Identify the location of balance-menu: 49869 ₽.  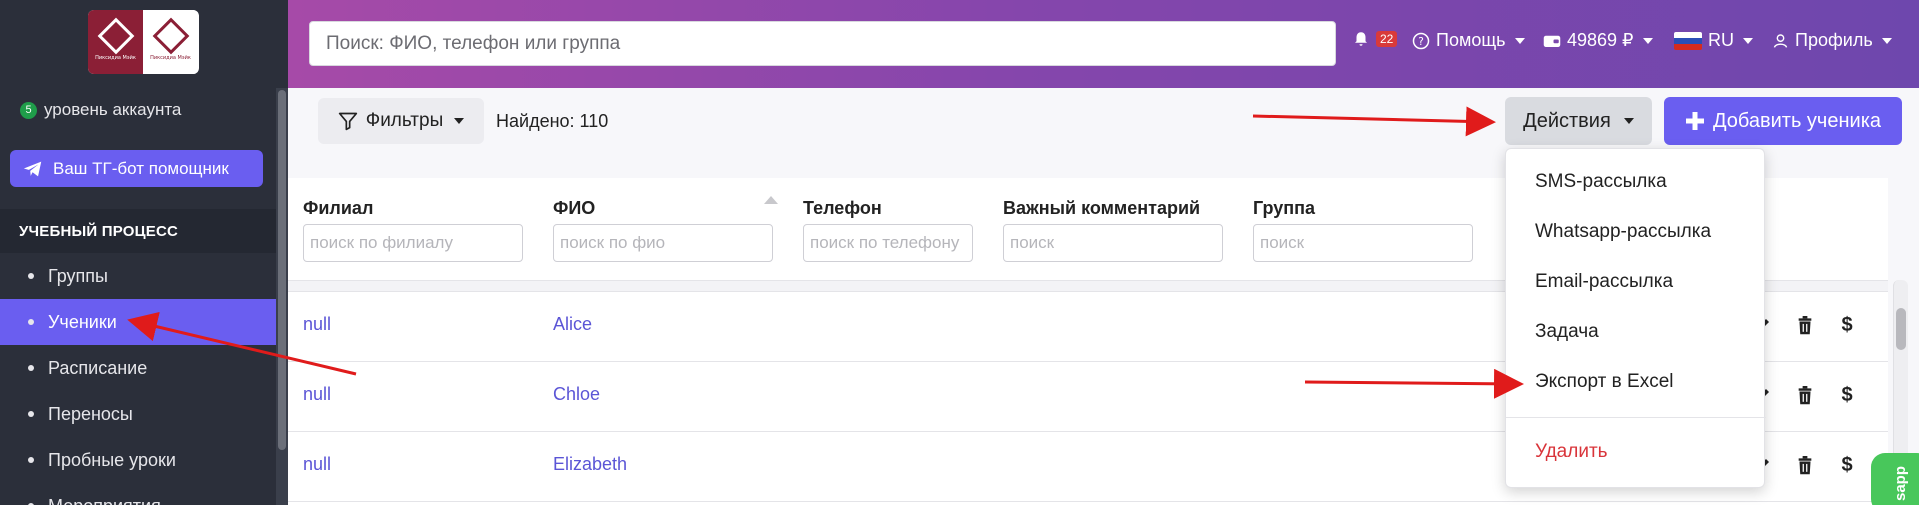
(1598, 40).